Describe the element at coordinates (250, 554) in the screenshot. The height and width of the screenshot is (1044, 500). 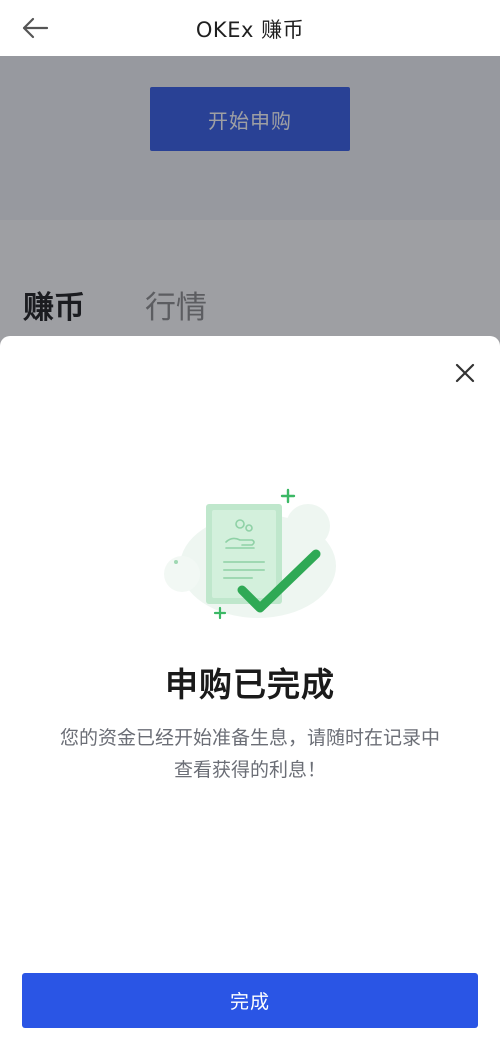
I see `document-check-icon` at that location.